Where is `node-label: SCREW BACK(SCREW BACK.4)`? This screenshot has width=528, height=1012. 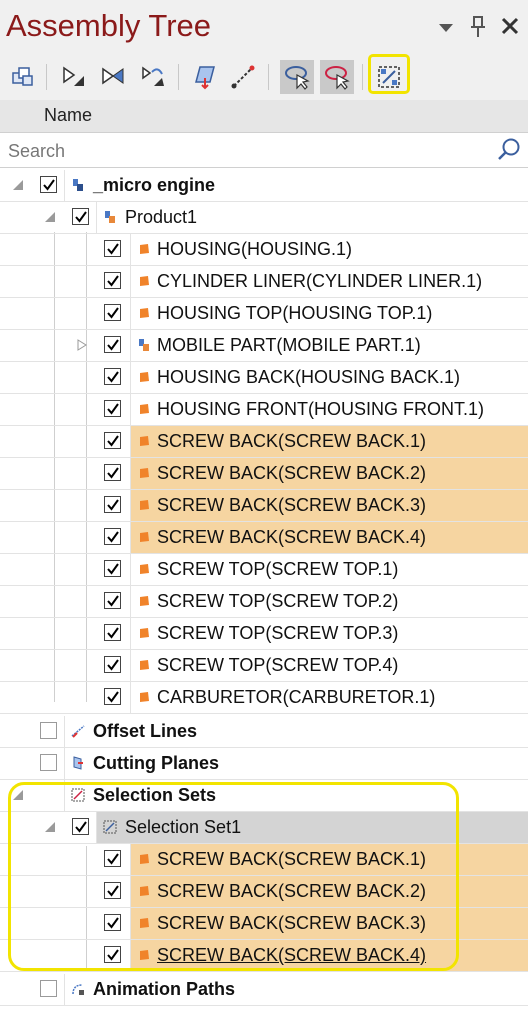 node-label: SCREW BACK(SCREW BACK.4) is located at coordinates (292, 537).